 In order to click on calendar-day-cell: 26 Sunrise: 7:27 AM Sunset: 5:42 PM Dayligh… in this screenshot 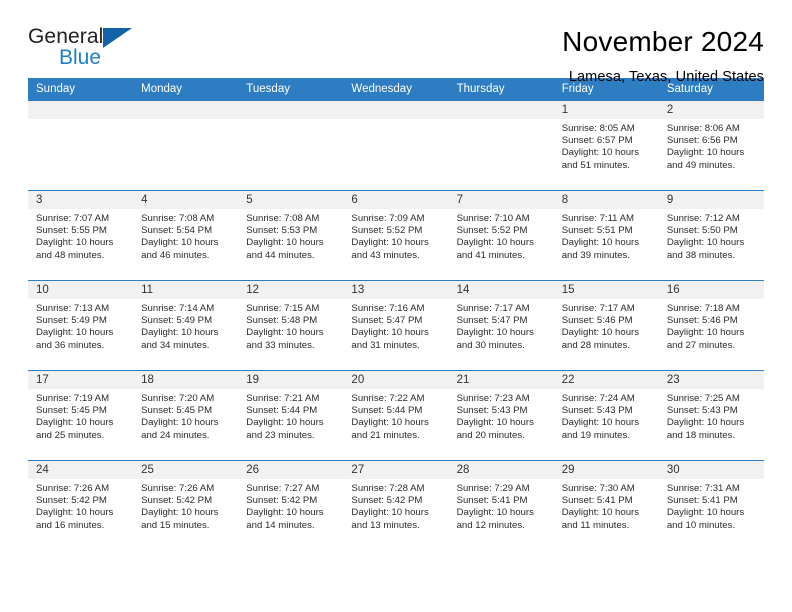, I will do `click(291, 505)`.